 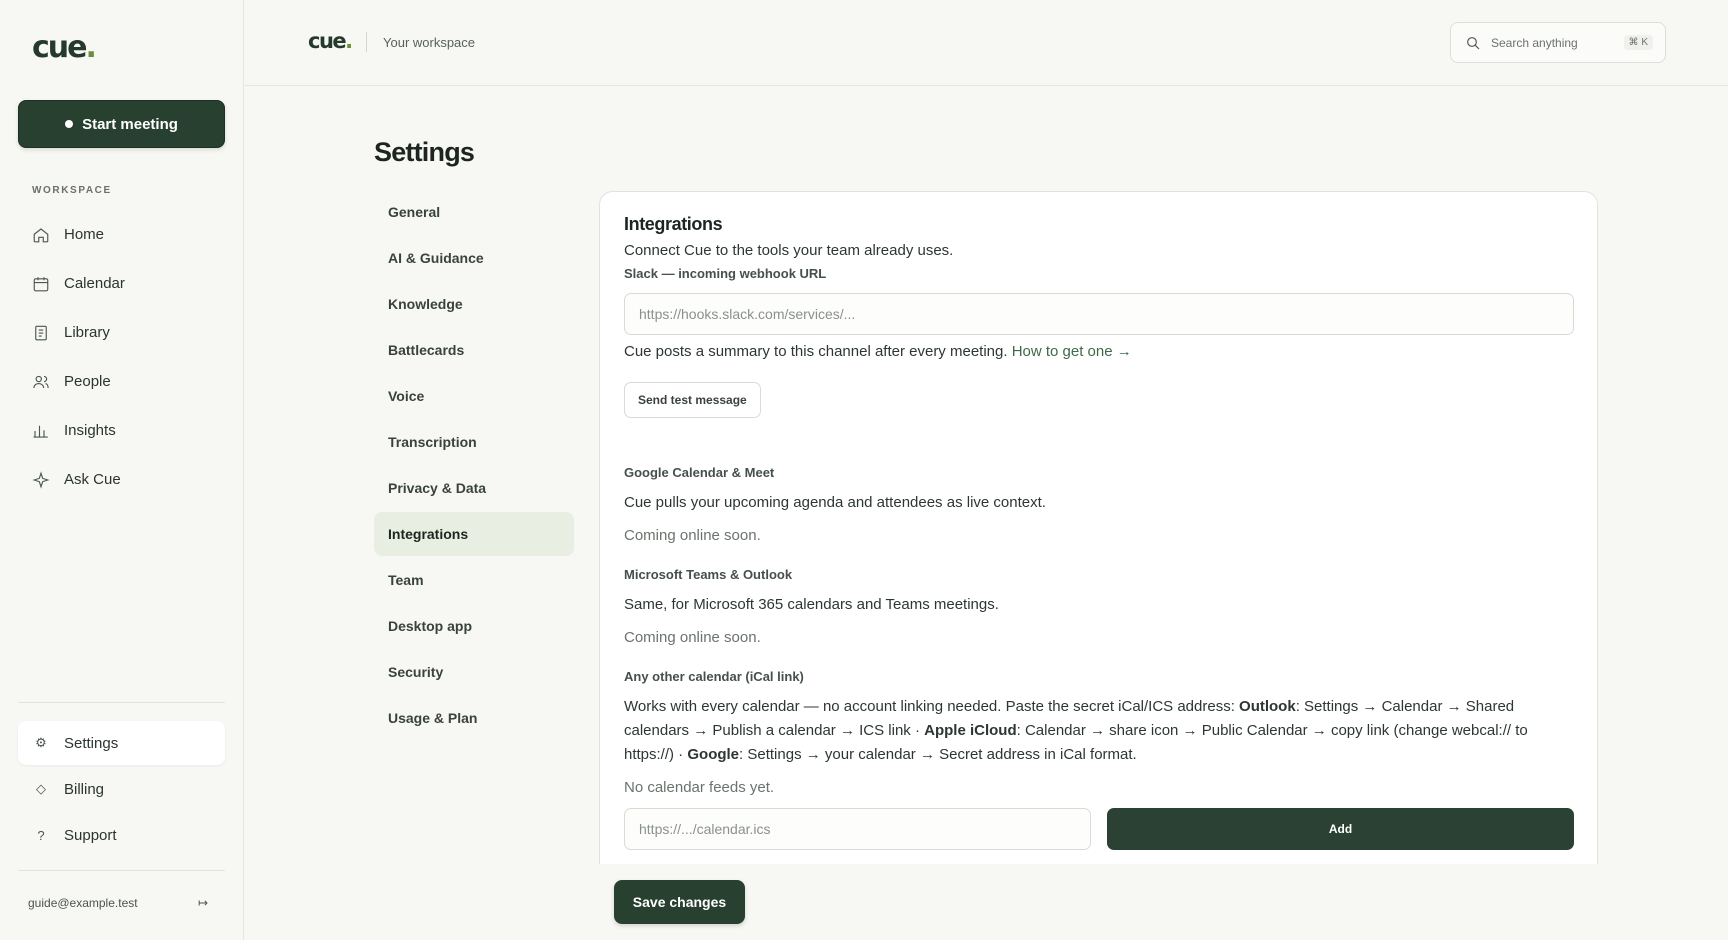 I want to click on sidebar-item-library: Library, so click(x=121, y=332).